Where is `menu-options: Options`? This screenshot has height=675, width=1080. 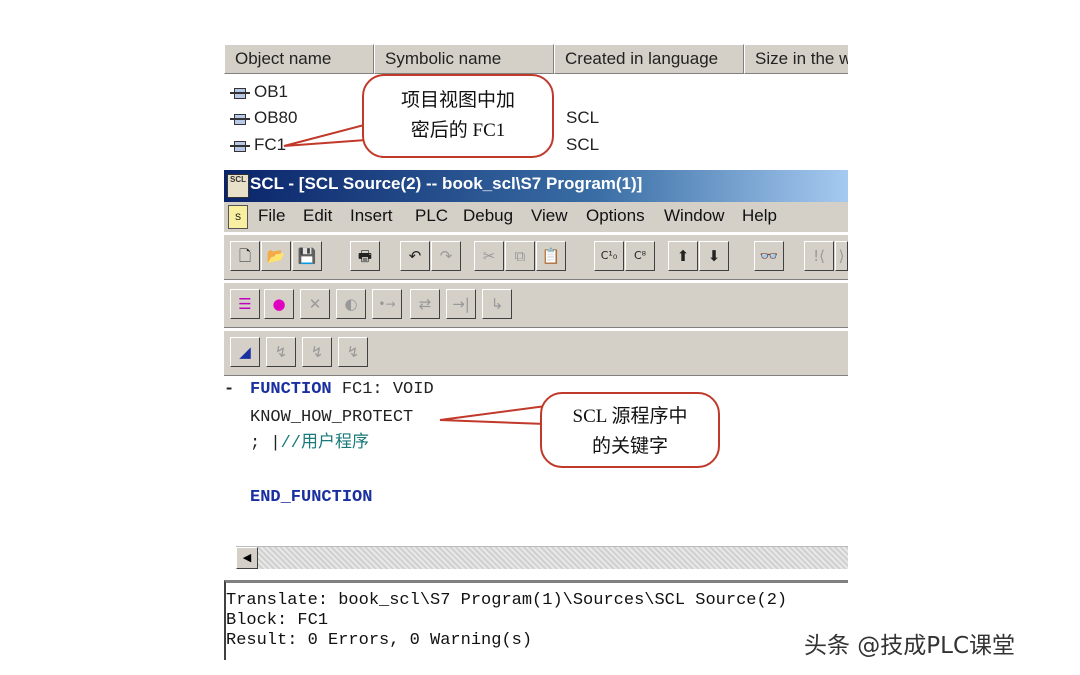
menu-options: Options is located at coordinates (615, 216).